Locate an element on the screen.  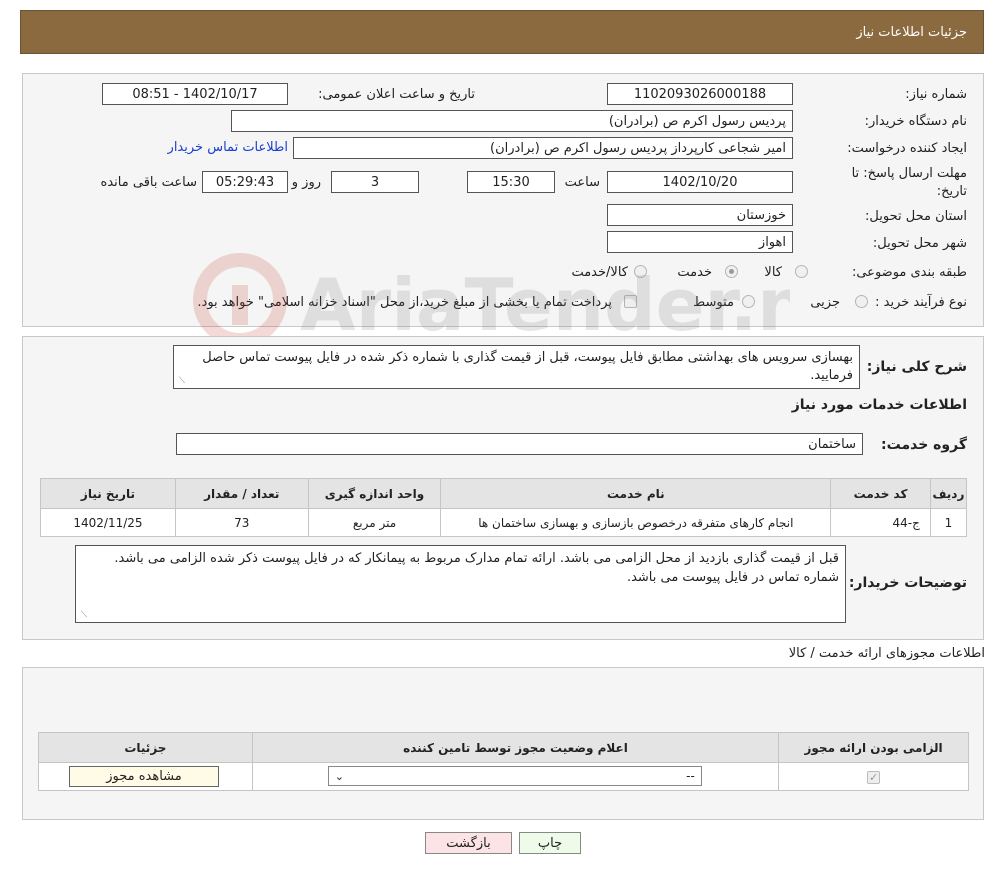
days-field: 3 is located at coordinates (375, 182).